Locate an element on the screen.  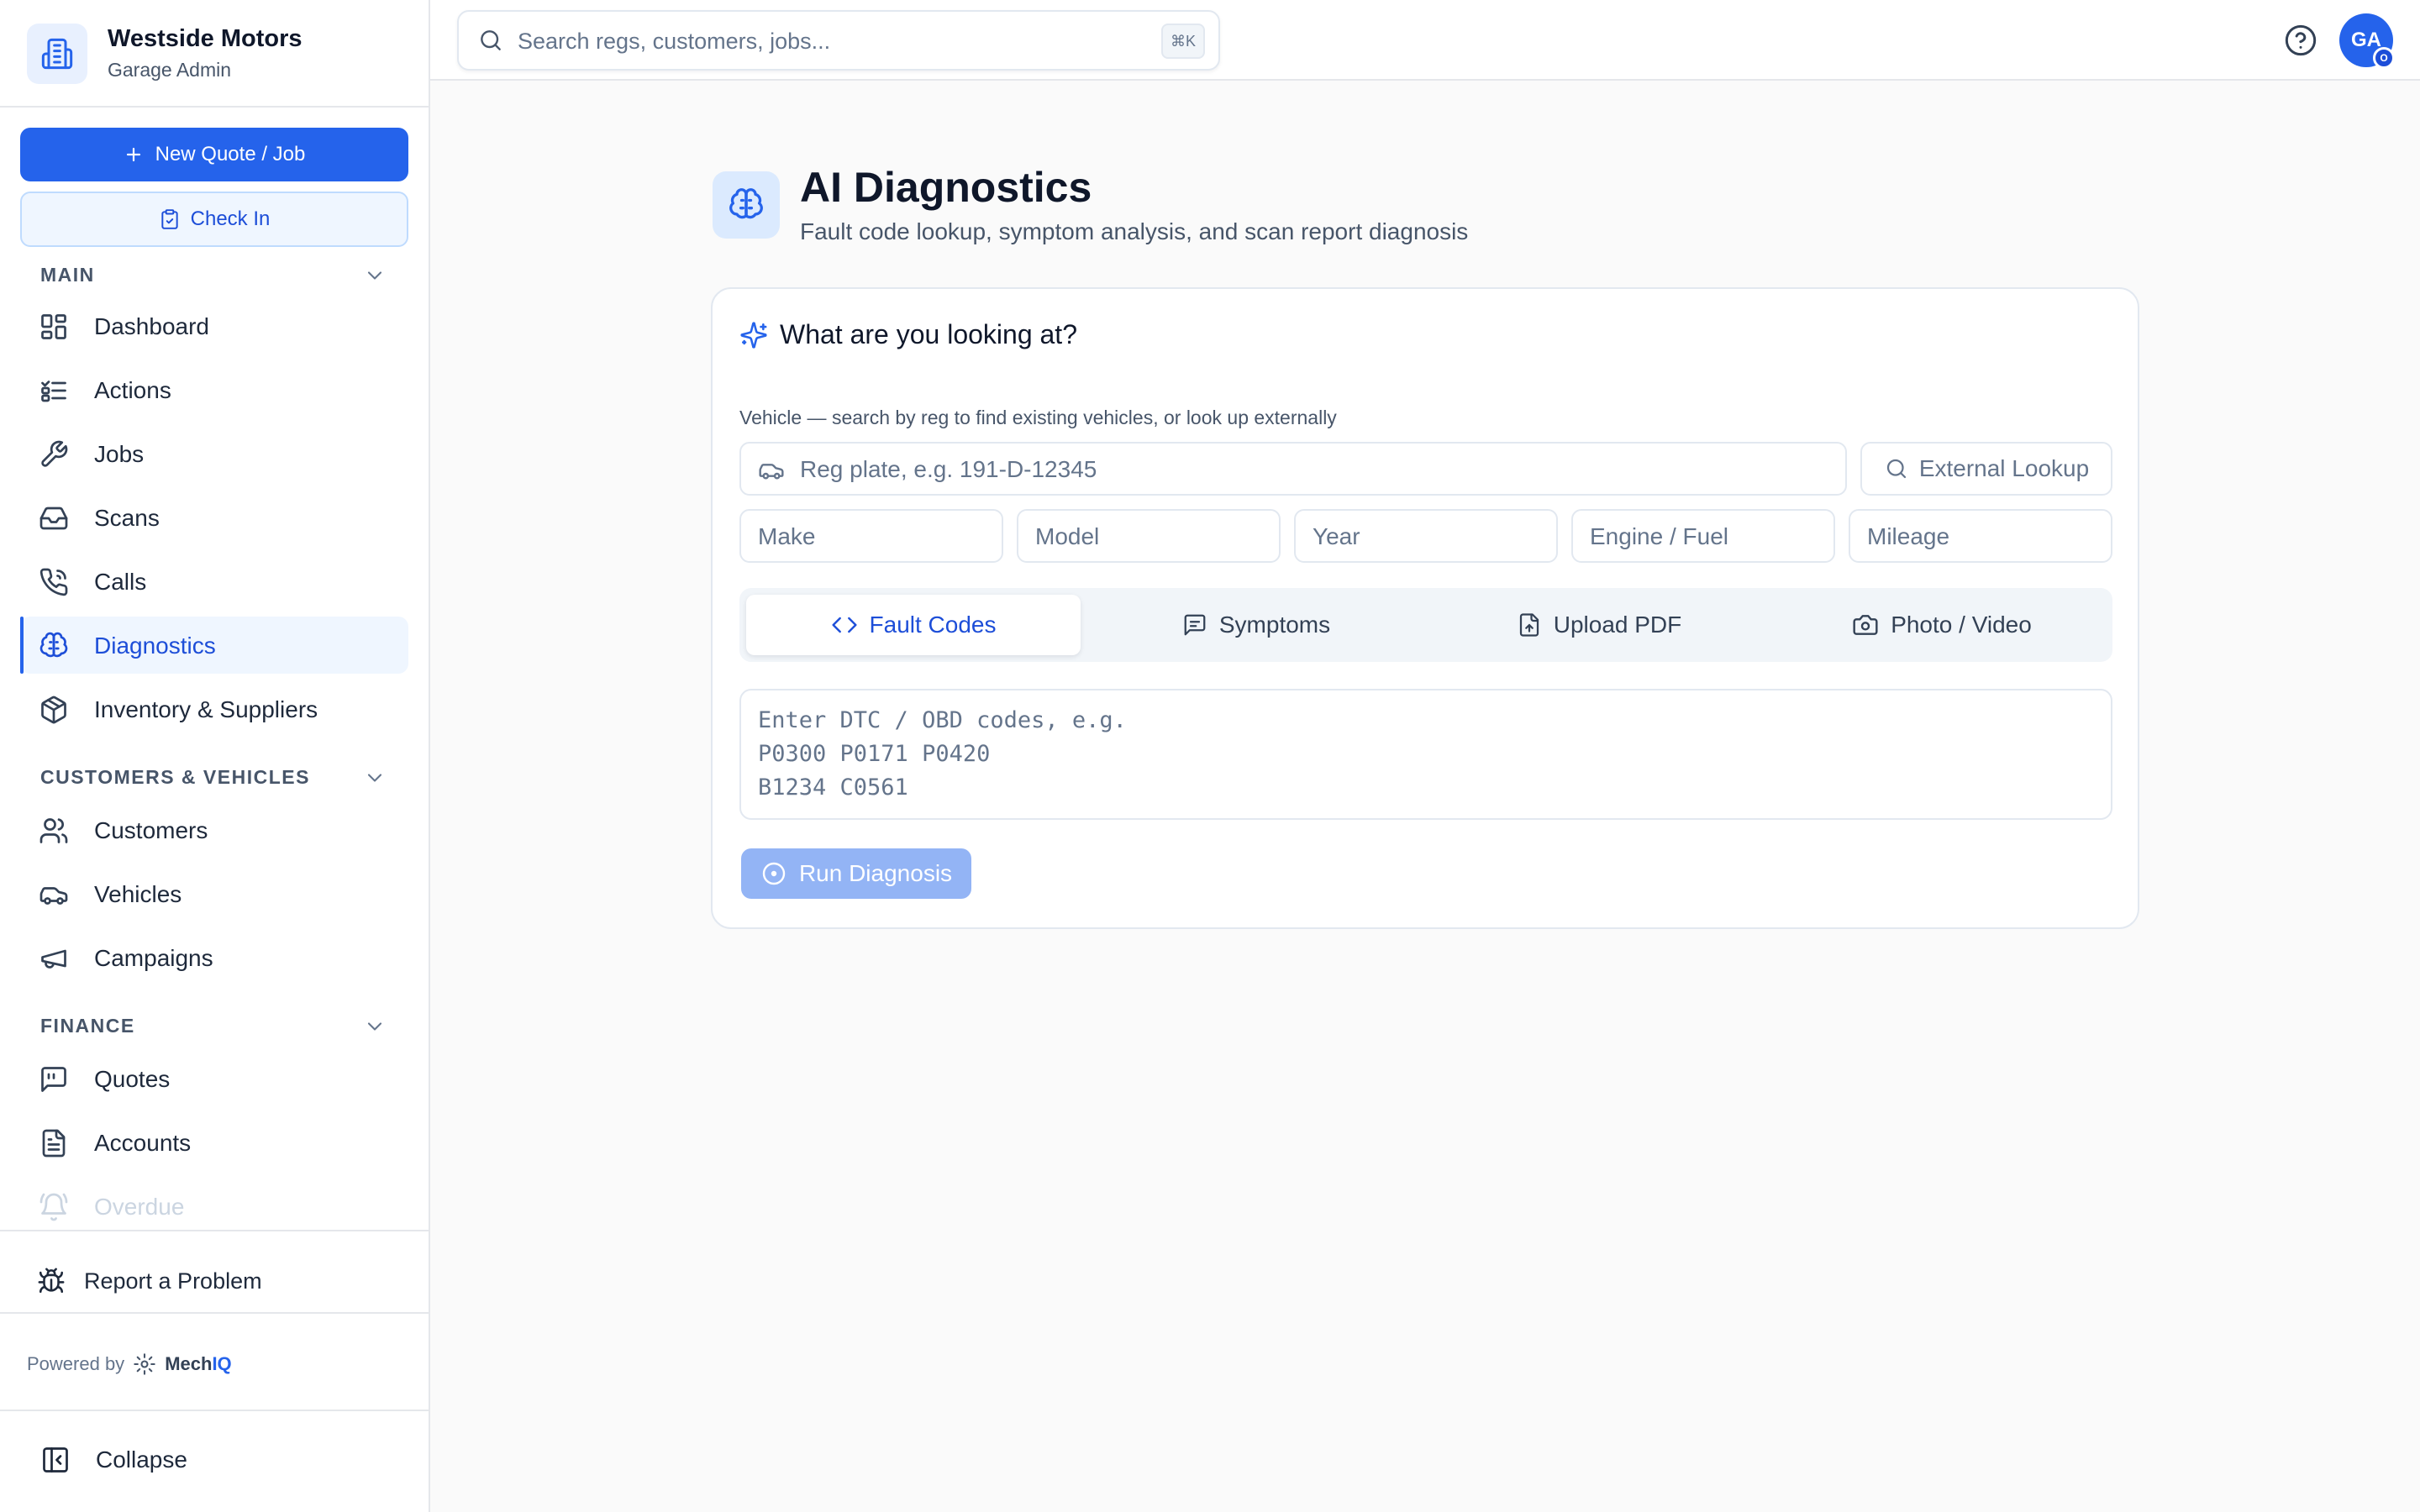
reg-plate-input is located at coordinates (1314, 469).